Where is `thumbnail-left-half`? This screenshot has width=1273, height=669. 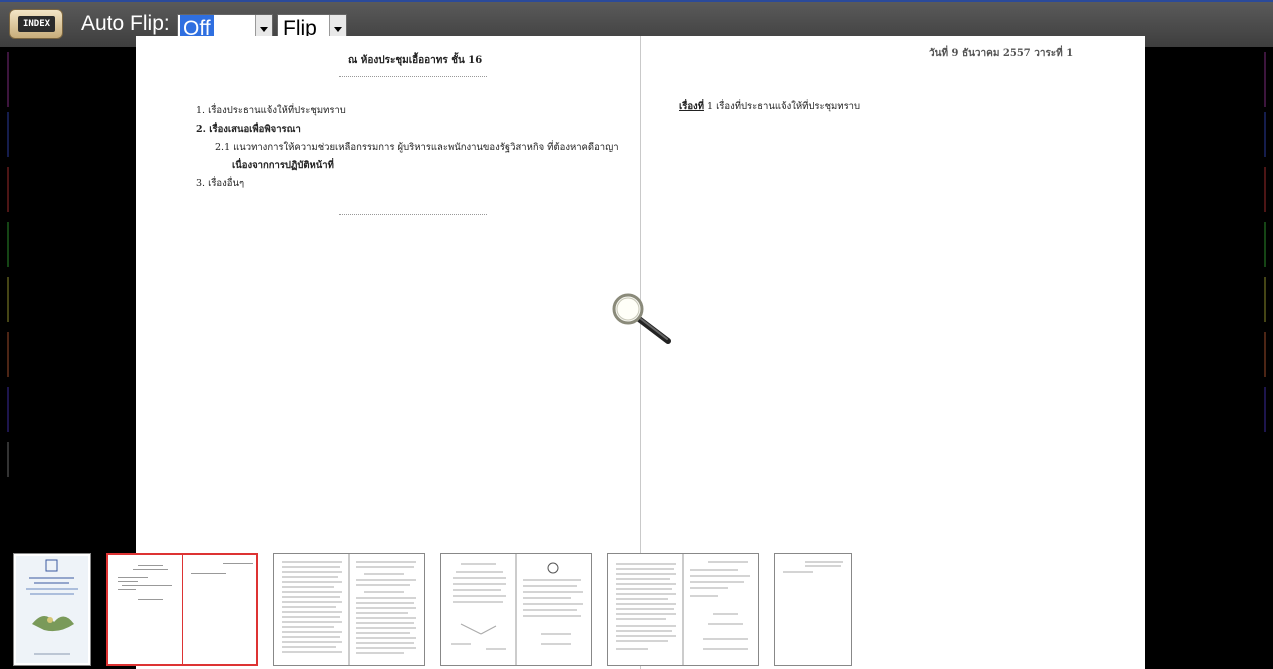
thumbnail-left-half is located at coordinates (145, 609).